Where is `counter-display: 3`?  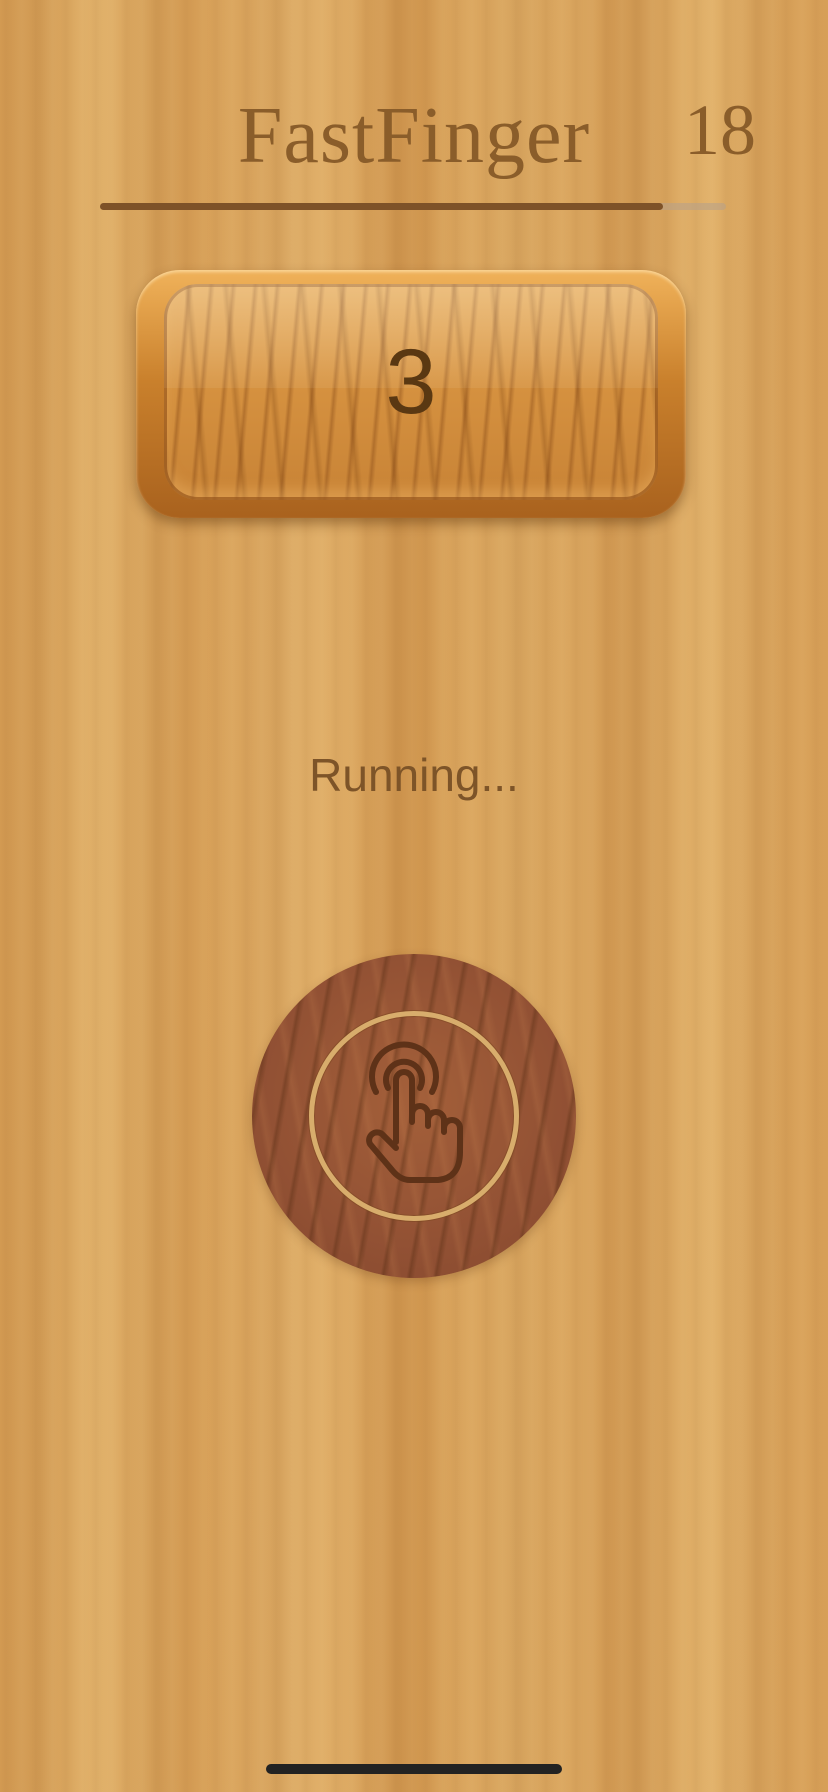
counter-display: 3 is located at coordinates (411, 392).